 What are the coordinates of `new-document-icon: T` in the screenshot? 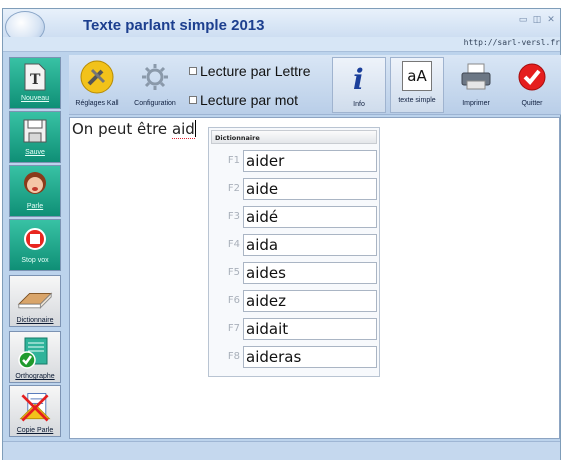 It's located at (35, 77).